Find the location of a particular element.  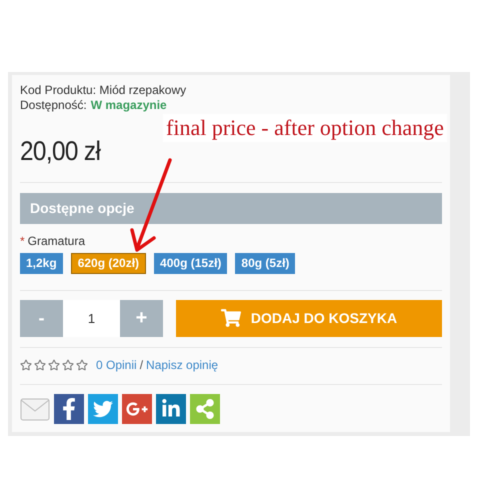

increase-button: + is located at coordinates (141, 318).